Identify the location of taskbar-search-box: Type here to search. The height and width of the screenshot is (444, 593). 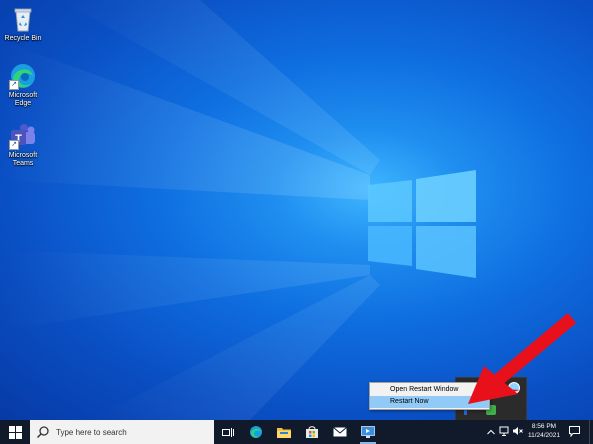
(122, 432).